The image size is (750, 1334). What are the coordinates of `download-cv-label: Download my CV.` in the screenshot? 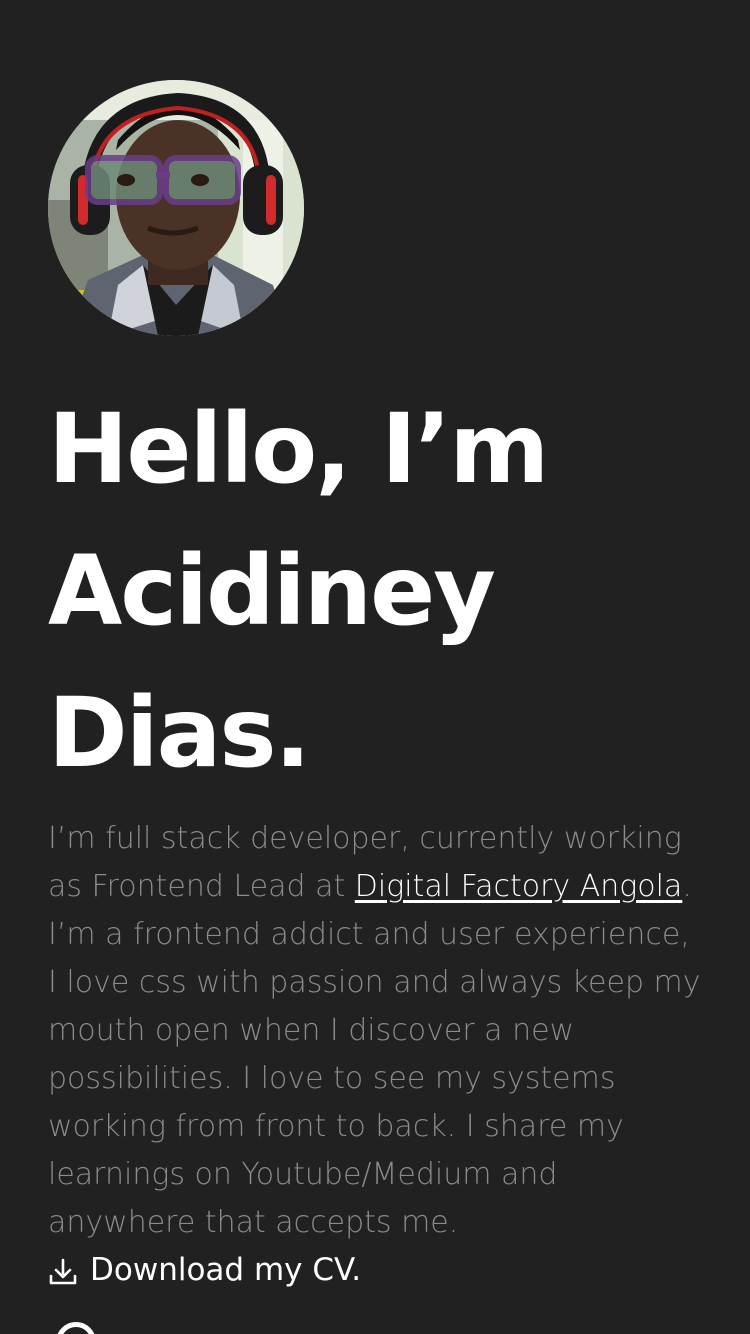 It's located at (226, 1270).